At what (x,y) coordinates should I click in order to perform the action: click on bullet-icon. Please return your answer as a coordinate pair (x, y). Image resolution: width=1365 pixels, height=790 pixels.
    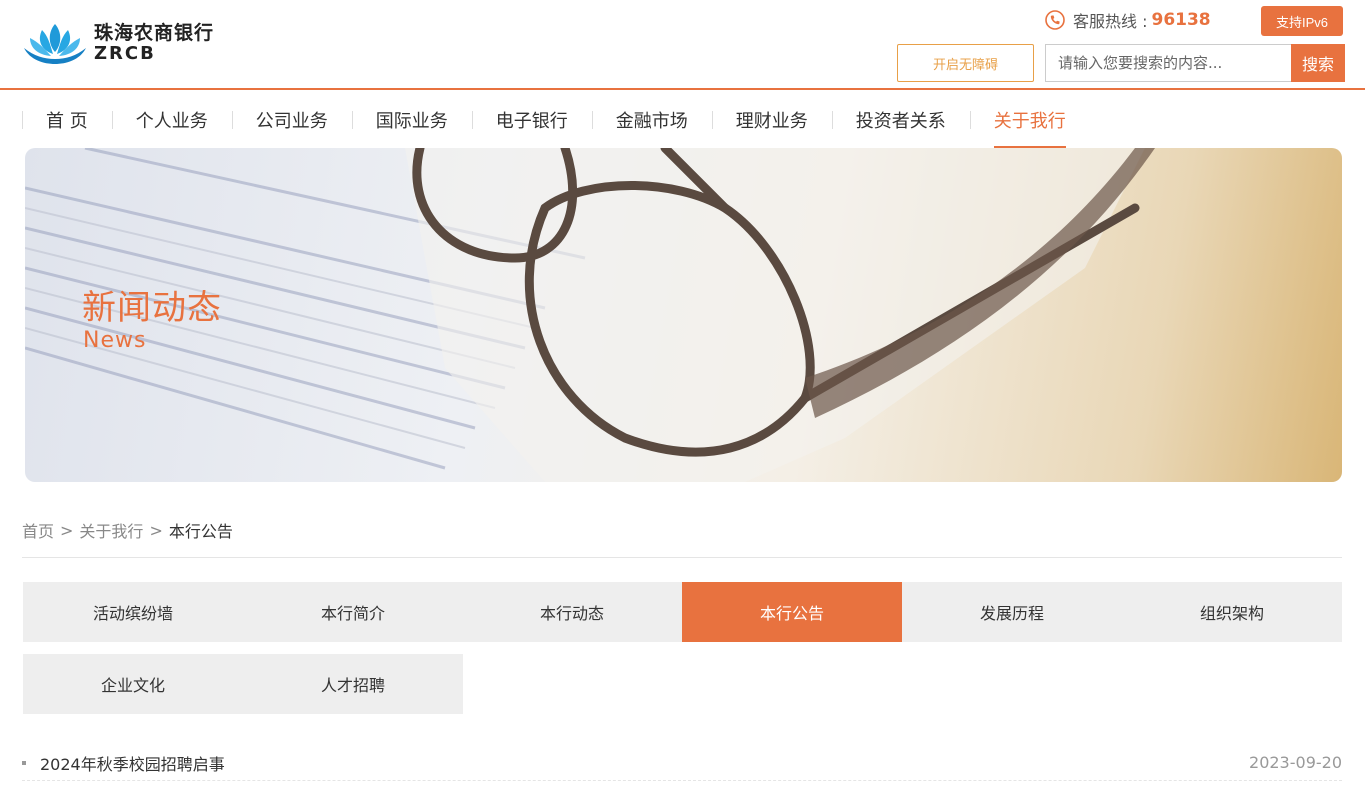
    Looking at the image, I should click on (24, 762).